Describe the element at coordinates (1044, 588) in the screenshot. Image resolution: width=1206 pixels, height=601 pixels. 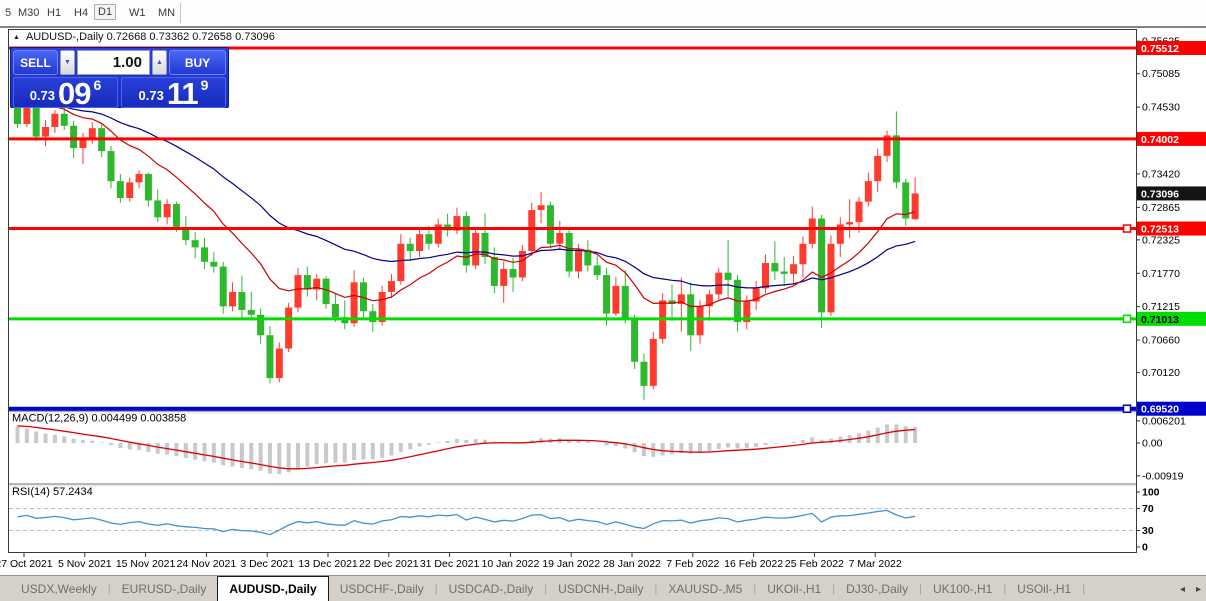
I see `chart-tab-usoil-h1: USOil-,H1` at that location.